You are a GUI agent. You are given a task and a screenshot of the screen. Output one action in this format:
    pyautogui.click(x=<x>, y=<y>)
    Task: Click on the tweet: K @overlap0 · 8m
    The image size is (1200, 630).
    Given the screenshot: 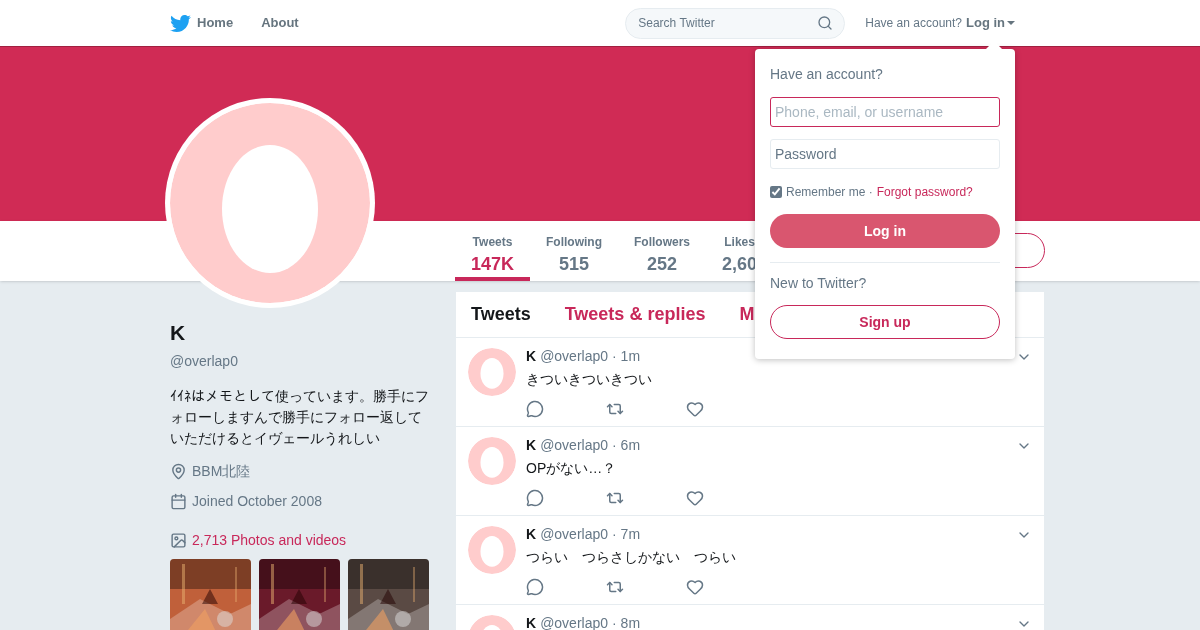 What is the action you would take?
    pyautogui.click(x=750, y=617)
    